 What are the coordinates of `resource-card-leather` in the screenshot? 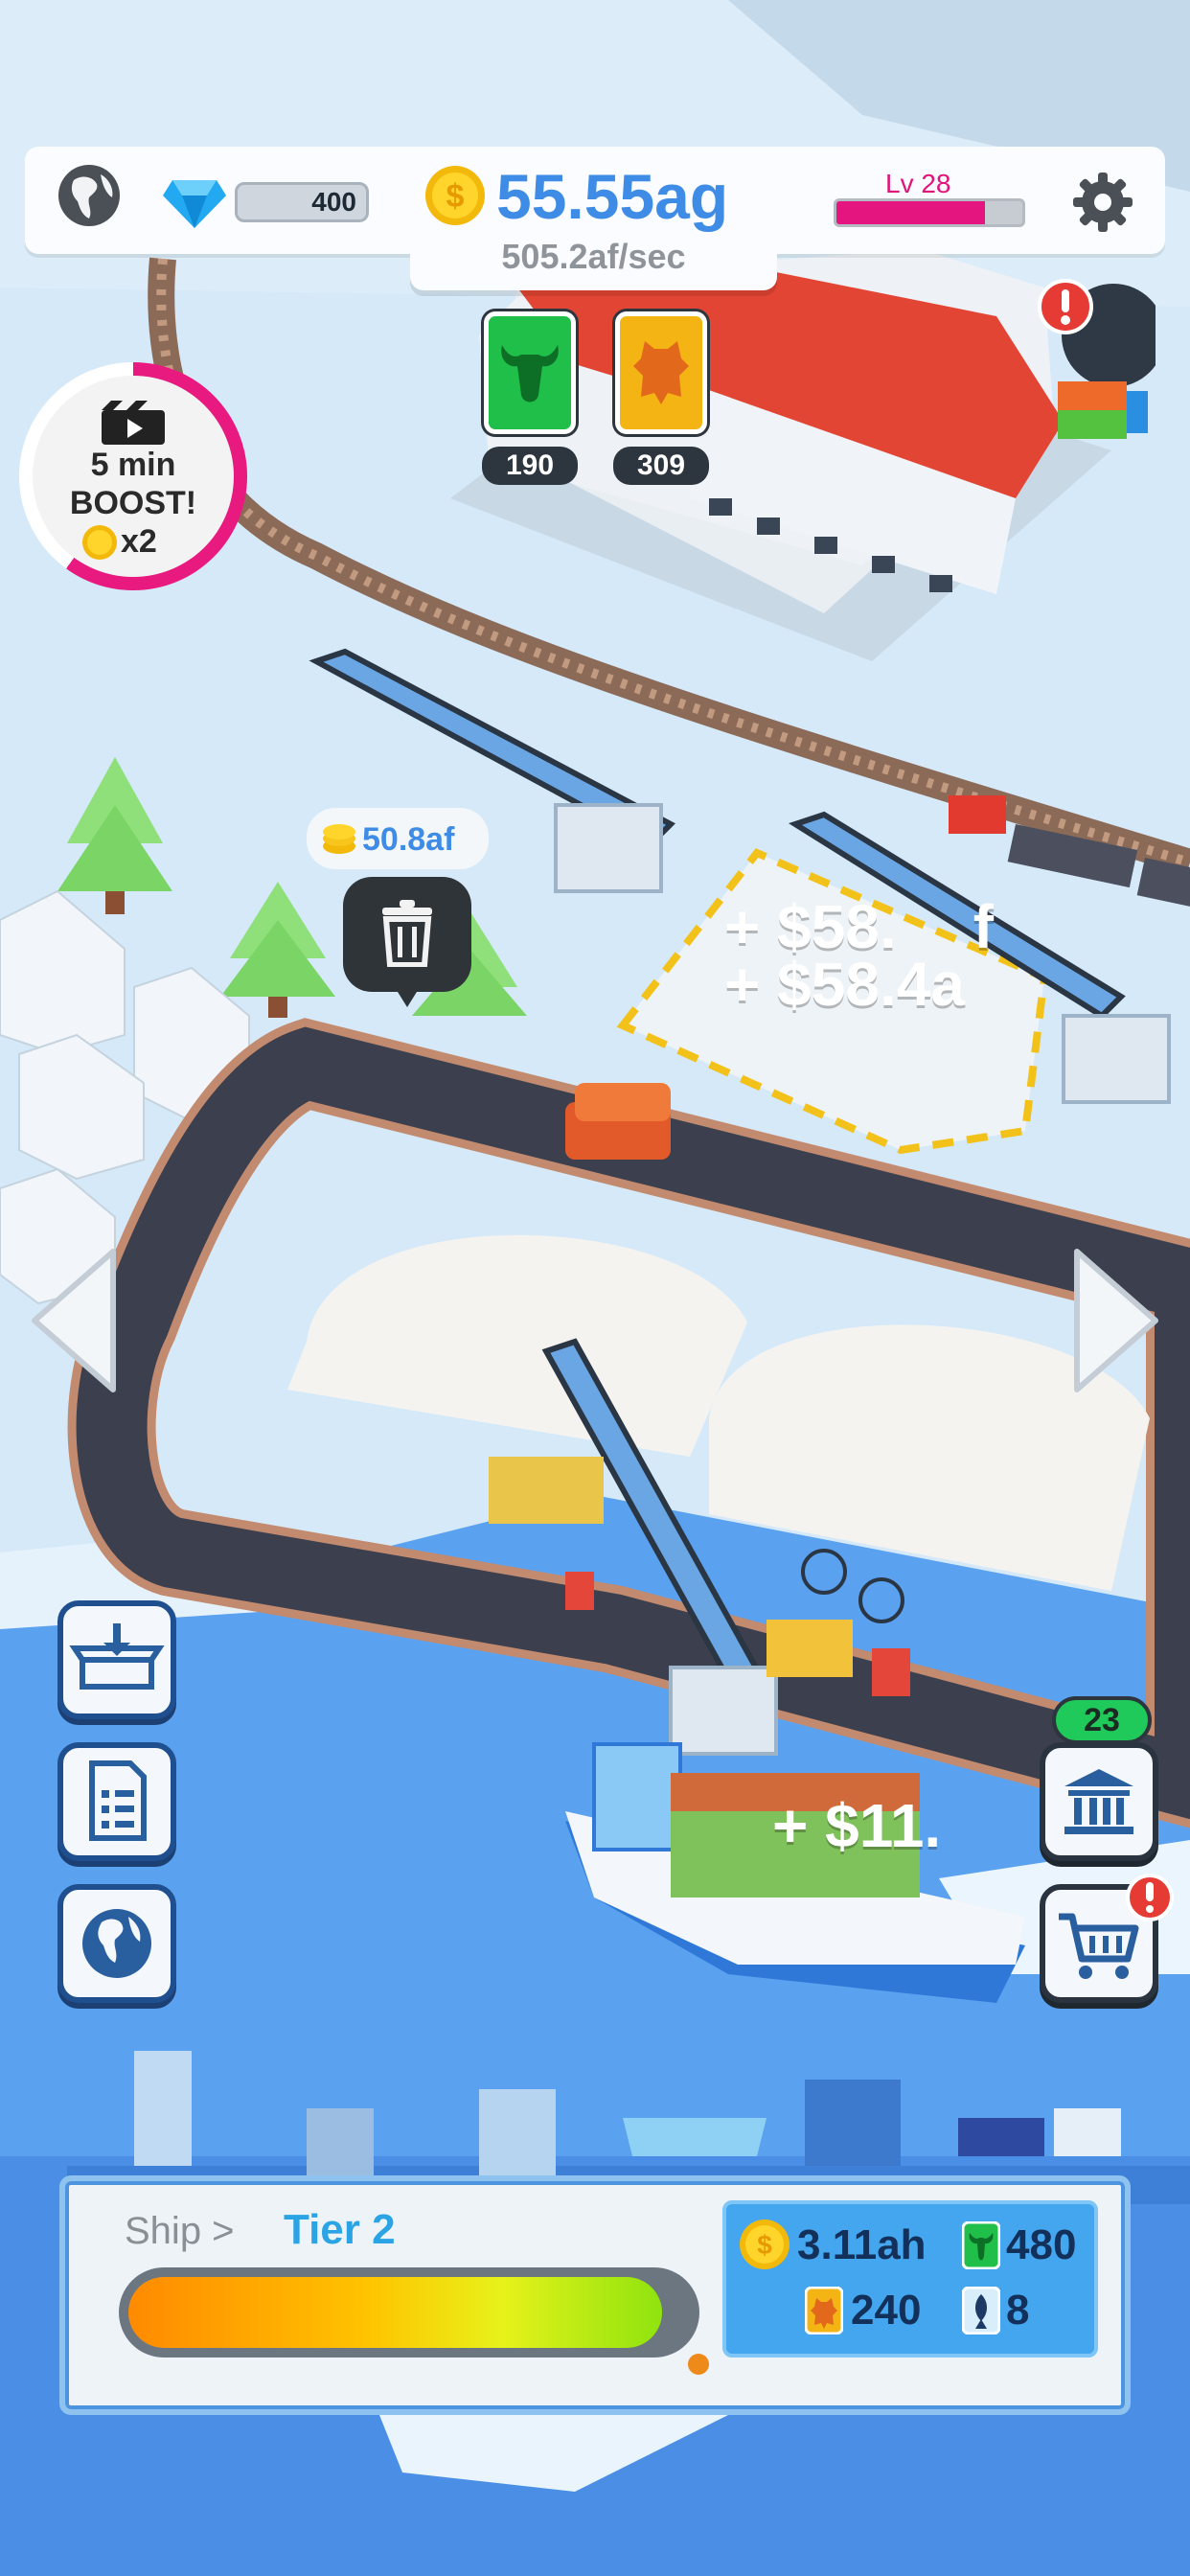 It's located at (661, 373).